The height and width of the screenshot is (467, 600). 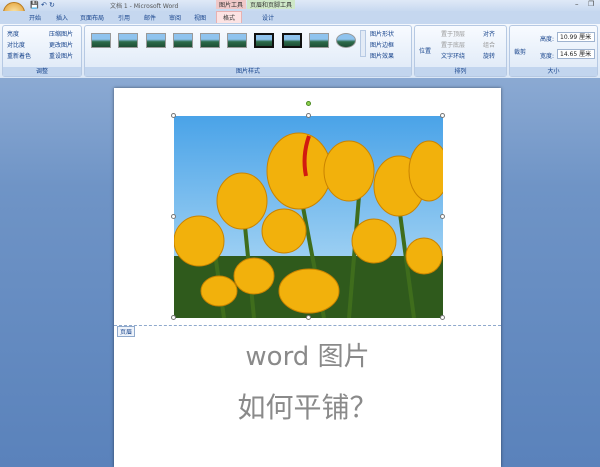 I want to click on minimize-button: –, so click(x=577, y=4).